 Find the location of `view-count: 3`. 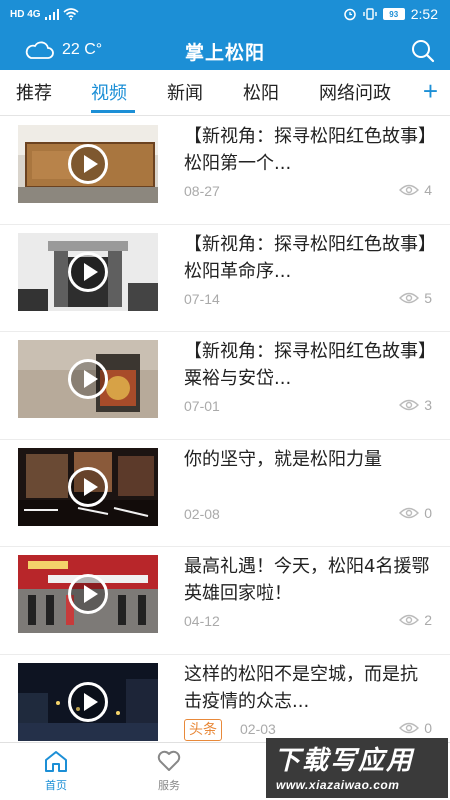

view-count: 3 is located at coordinates (415, 405).